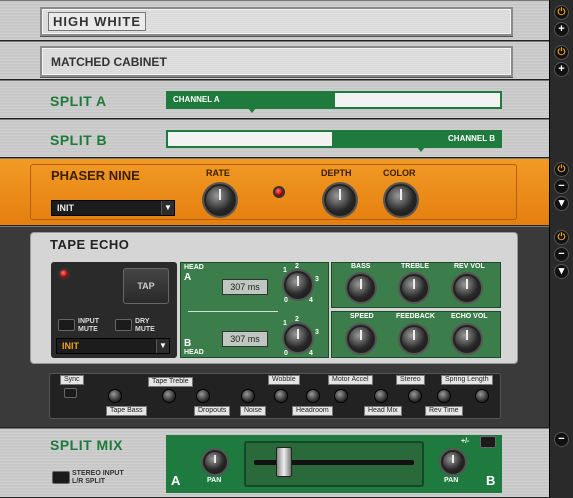  What do you see at coordinates (250, 102) in the screenshot?
I see `split-a-channel-a: CHANNEL A` at bounding box center [250, 102].